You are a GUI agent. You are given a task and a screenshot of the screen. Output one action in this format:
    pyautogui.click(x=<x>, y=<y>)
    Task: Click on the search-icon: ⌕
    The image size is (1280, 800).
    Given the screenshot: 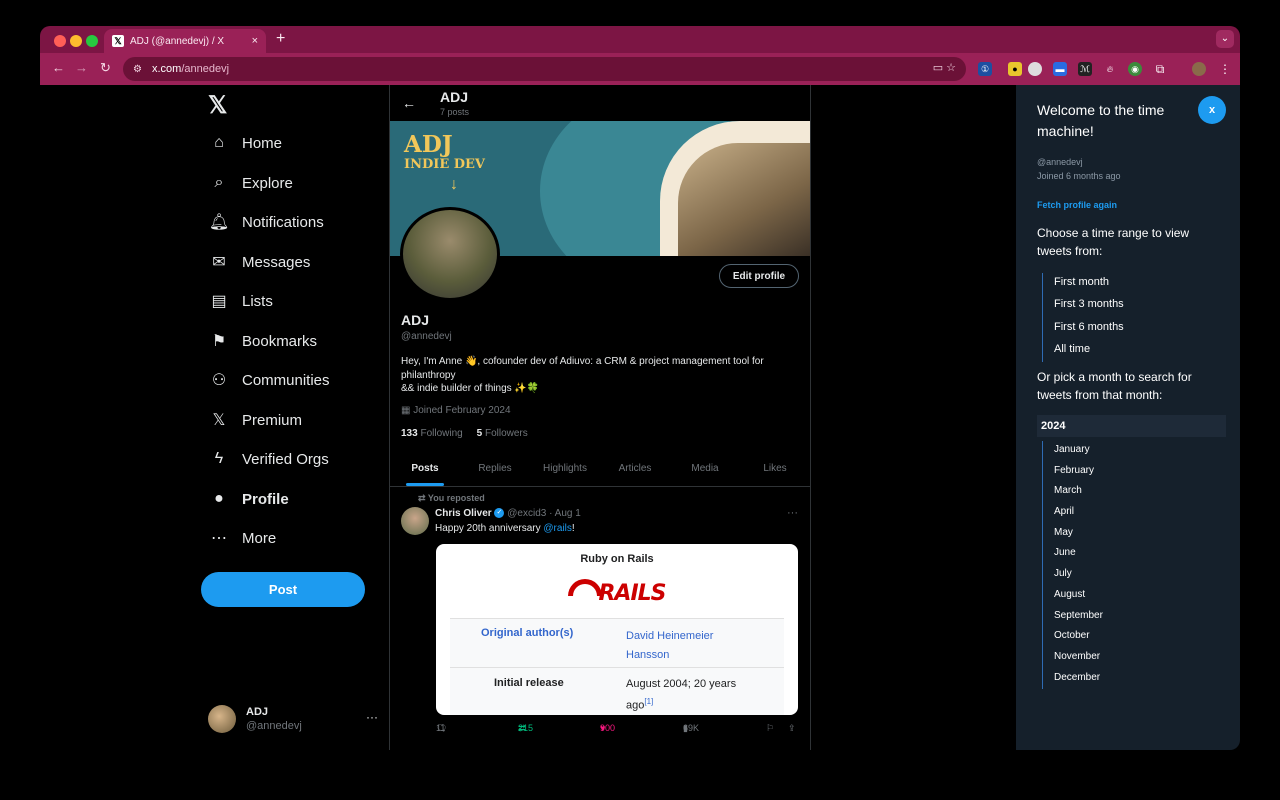 What is the action you would take?
    pyautogui.click(x=219, y=182)
    